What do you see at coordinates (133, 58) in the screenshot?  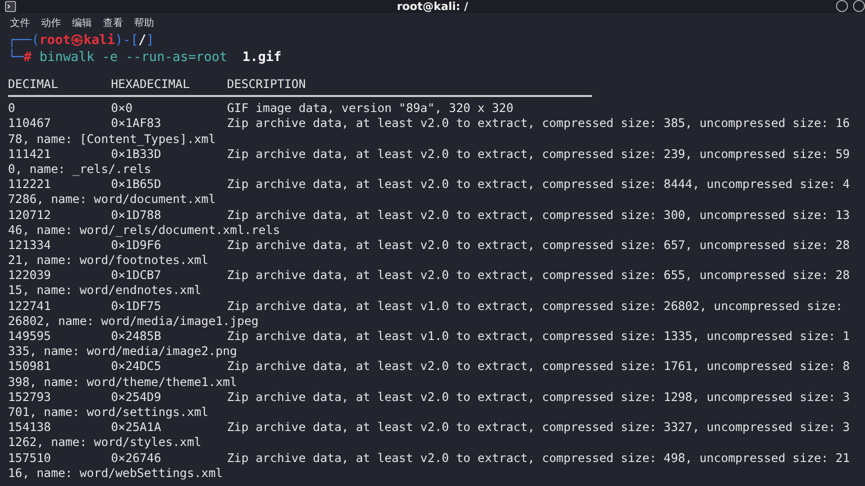 I see `command-text: binwalk -e --run-as=root` at bounding box center [133, 58].